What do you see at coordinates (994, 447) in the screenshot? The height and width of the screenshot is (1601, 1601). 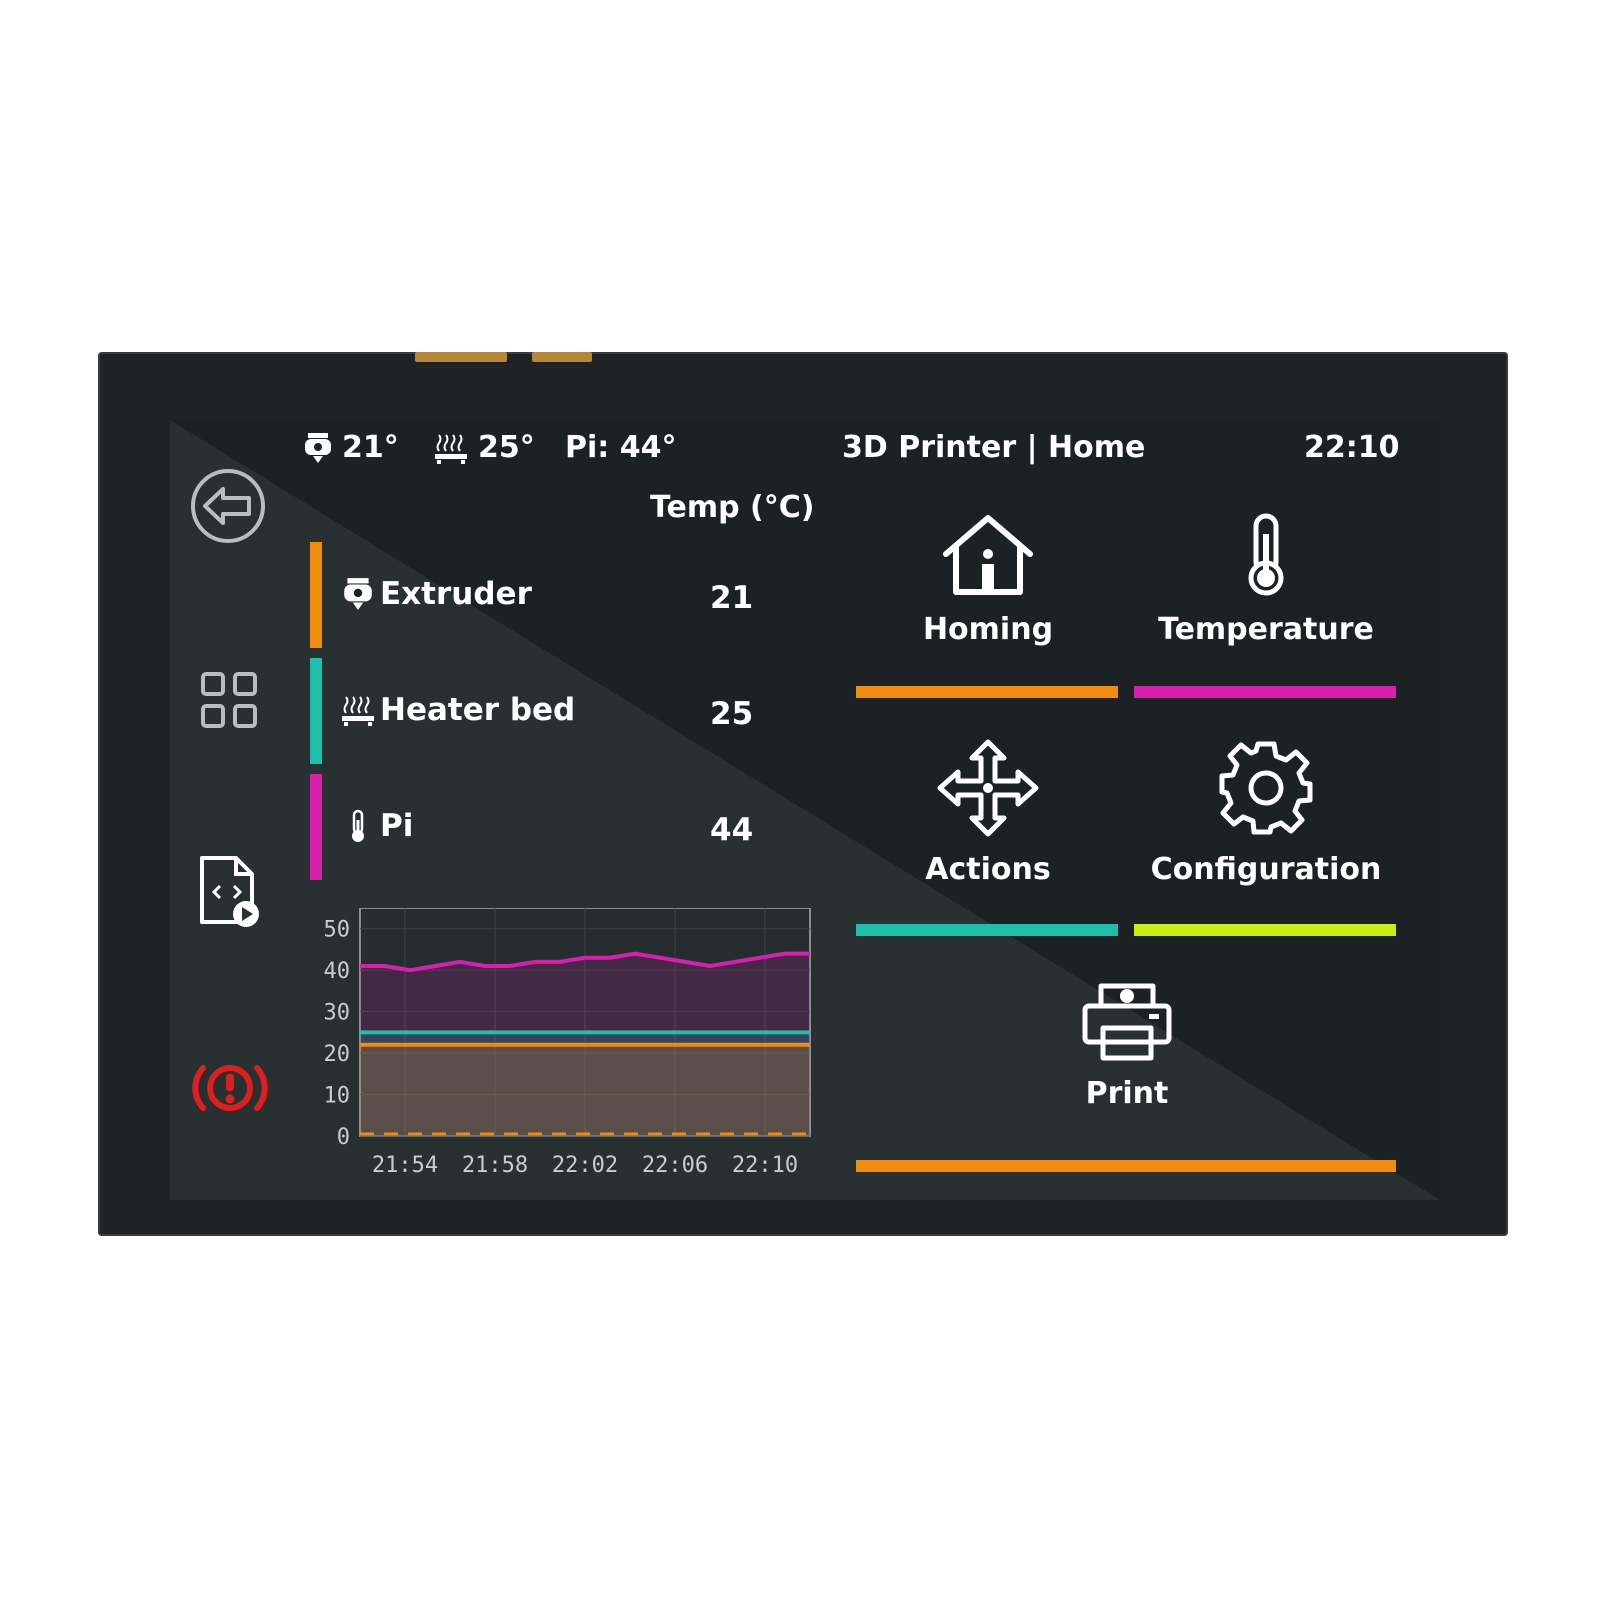 I see `page-title: 3D Printer | Home` at bounding box center [994, 447].